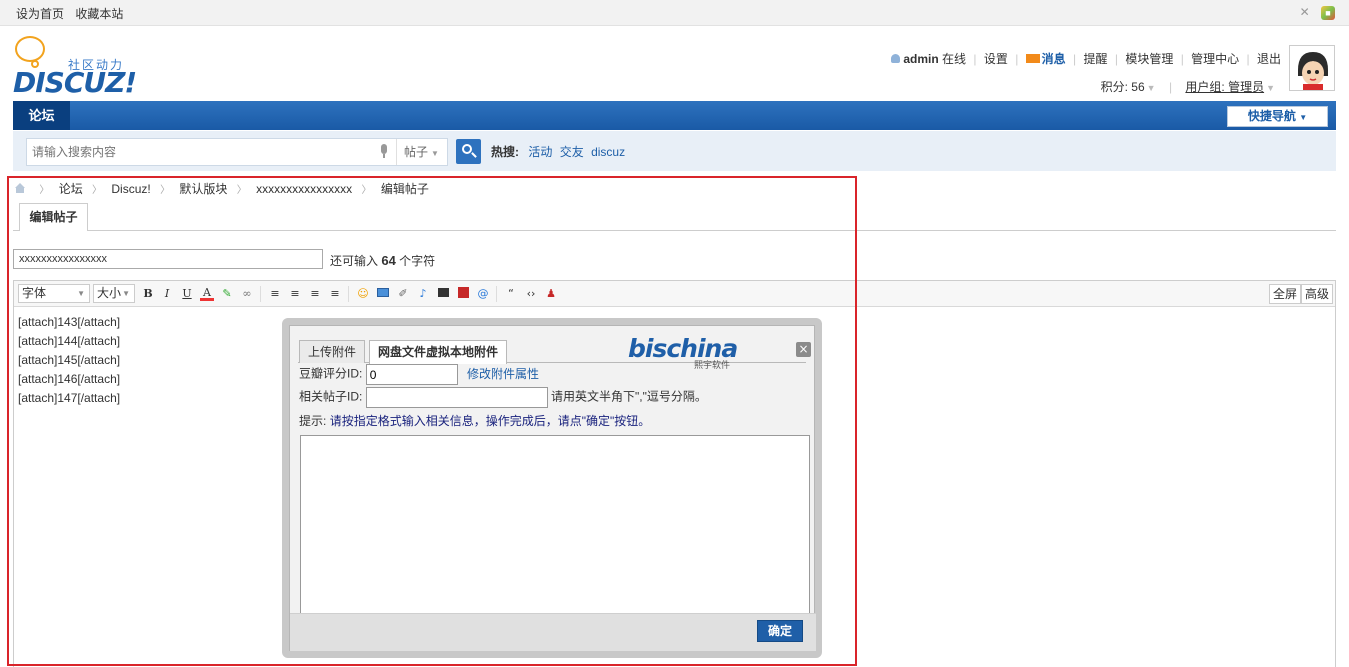 The image size is (1349, 667). Describe the element at coordinates (674, 151) in the screenshot. I see `search-bar: 帖子▼ 热搜: 活动 交友 discuz` at that location.